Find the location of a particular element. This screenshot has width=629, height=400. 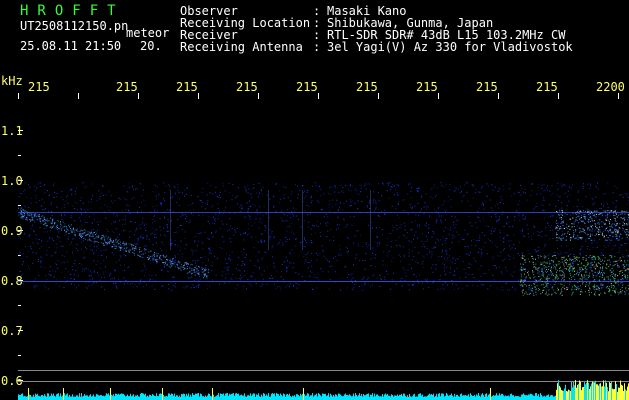

x-tick-mark is located at coordinates (618, 96).